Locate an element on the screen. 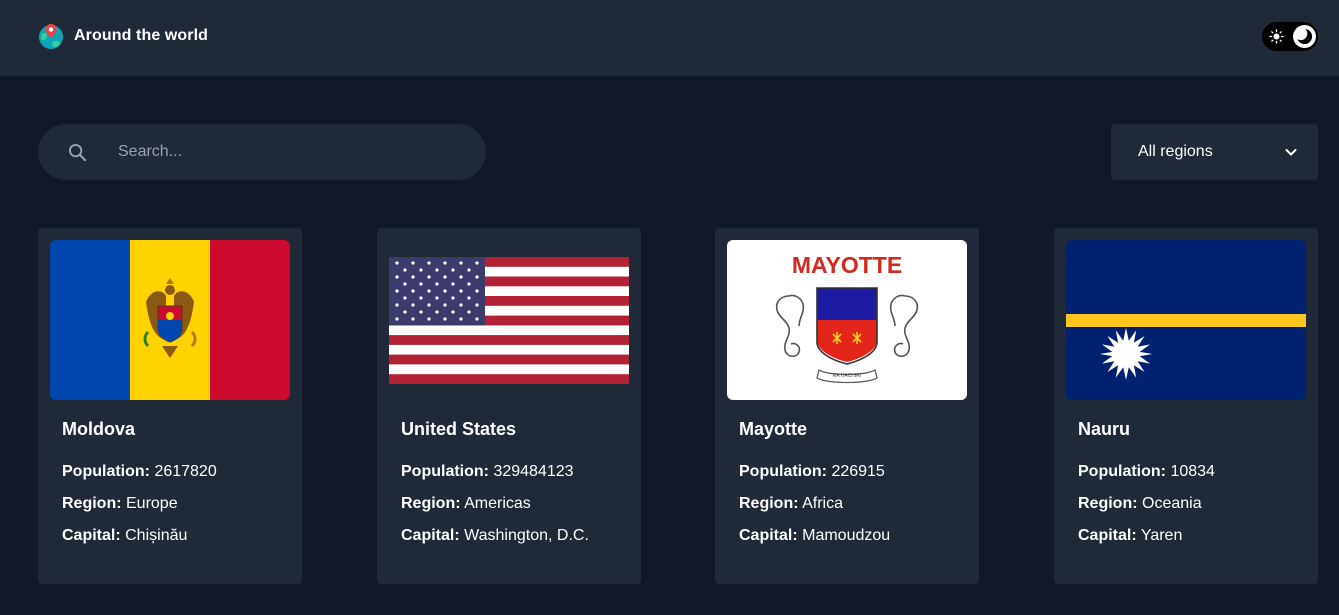 The height and width of the screenshot is (615, 1339). country-name: Nauru is located at coordinates (1104, 429).